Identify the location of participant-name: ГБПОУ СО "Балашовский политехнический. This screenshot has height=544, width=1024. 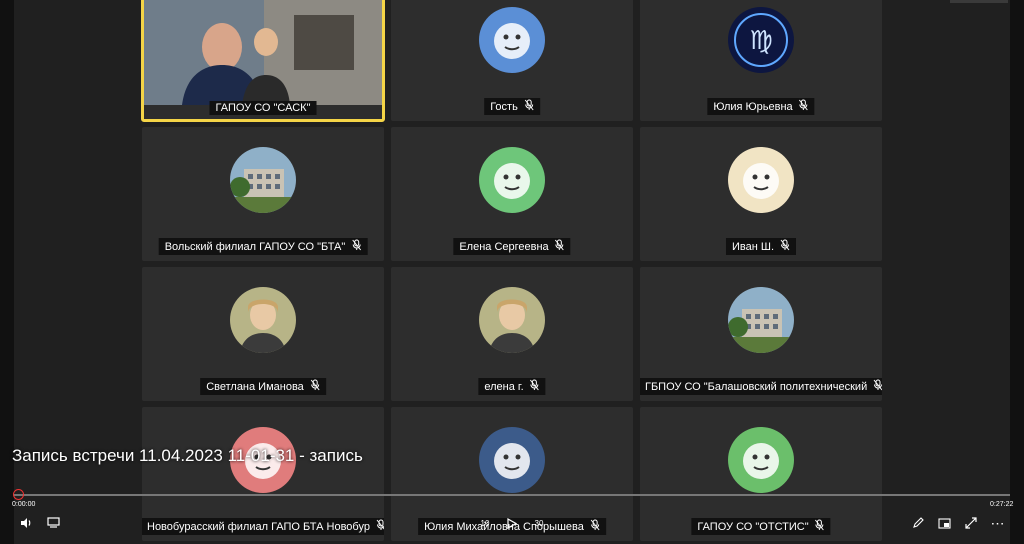
(761, 386).